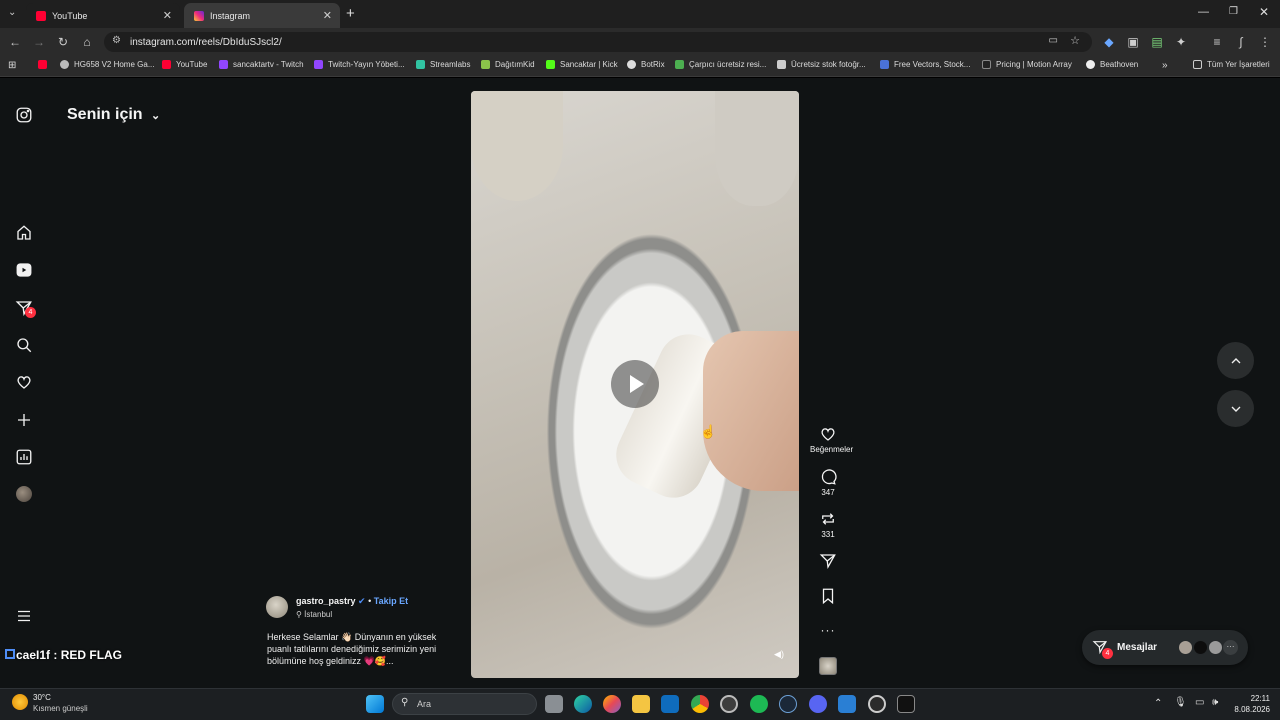  Describe the element at coordinates (24, 382) in the screenshot. I see `heart-icon` at that location.